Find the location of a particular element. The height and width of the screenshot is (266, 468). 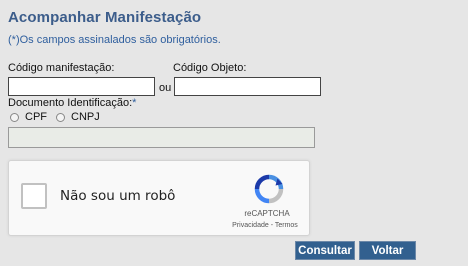

documento-label-text: Documento Identificação: is located at coordinates (70, 103).